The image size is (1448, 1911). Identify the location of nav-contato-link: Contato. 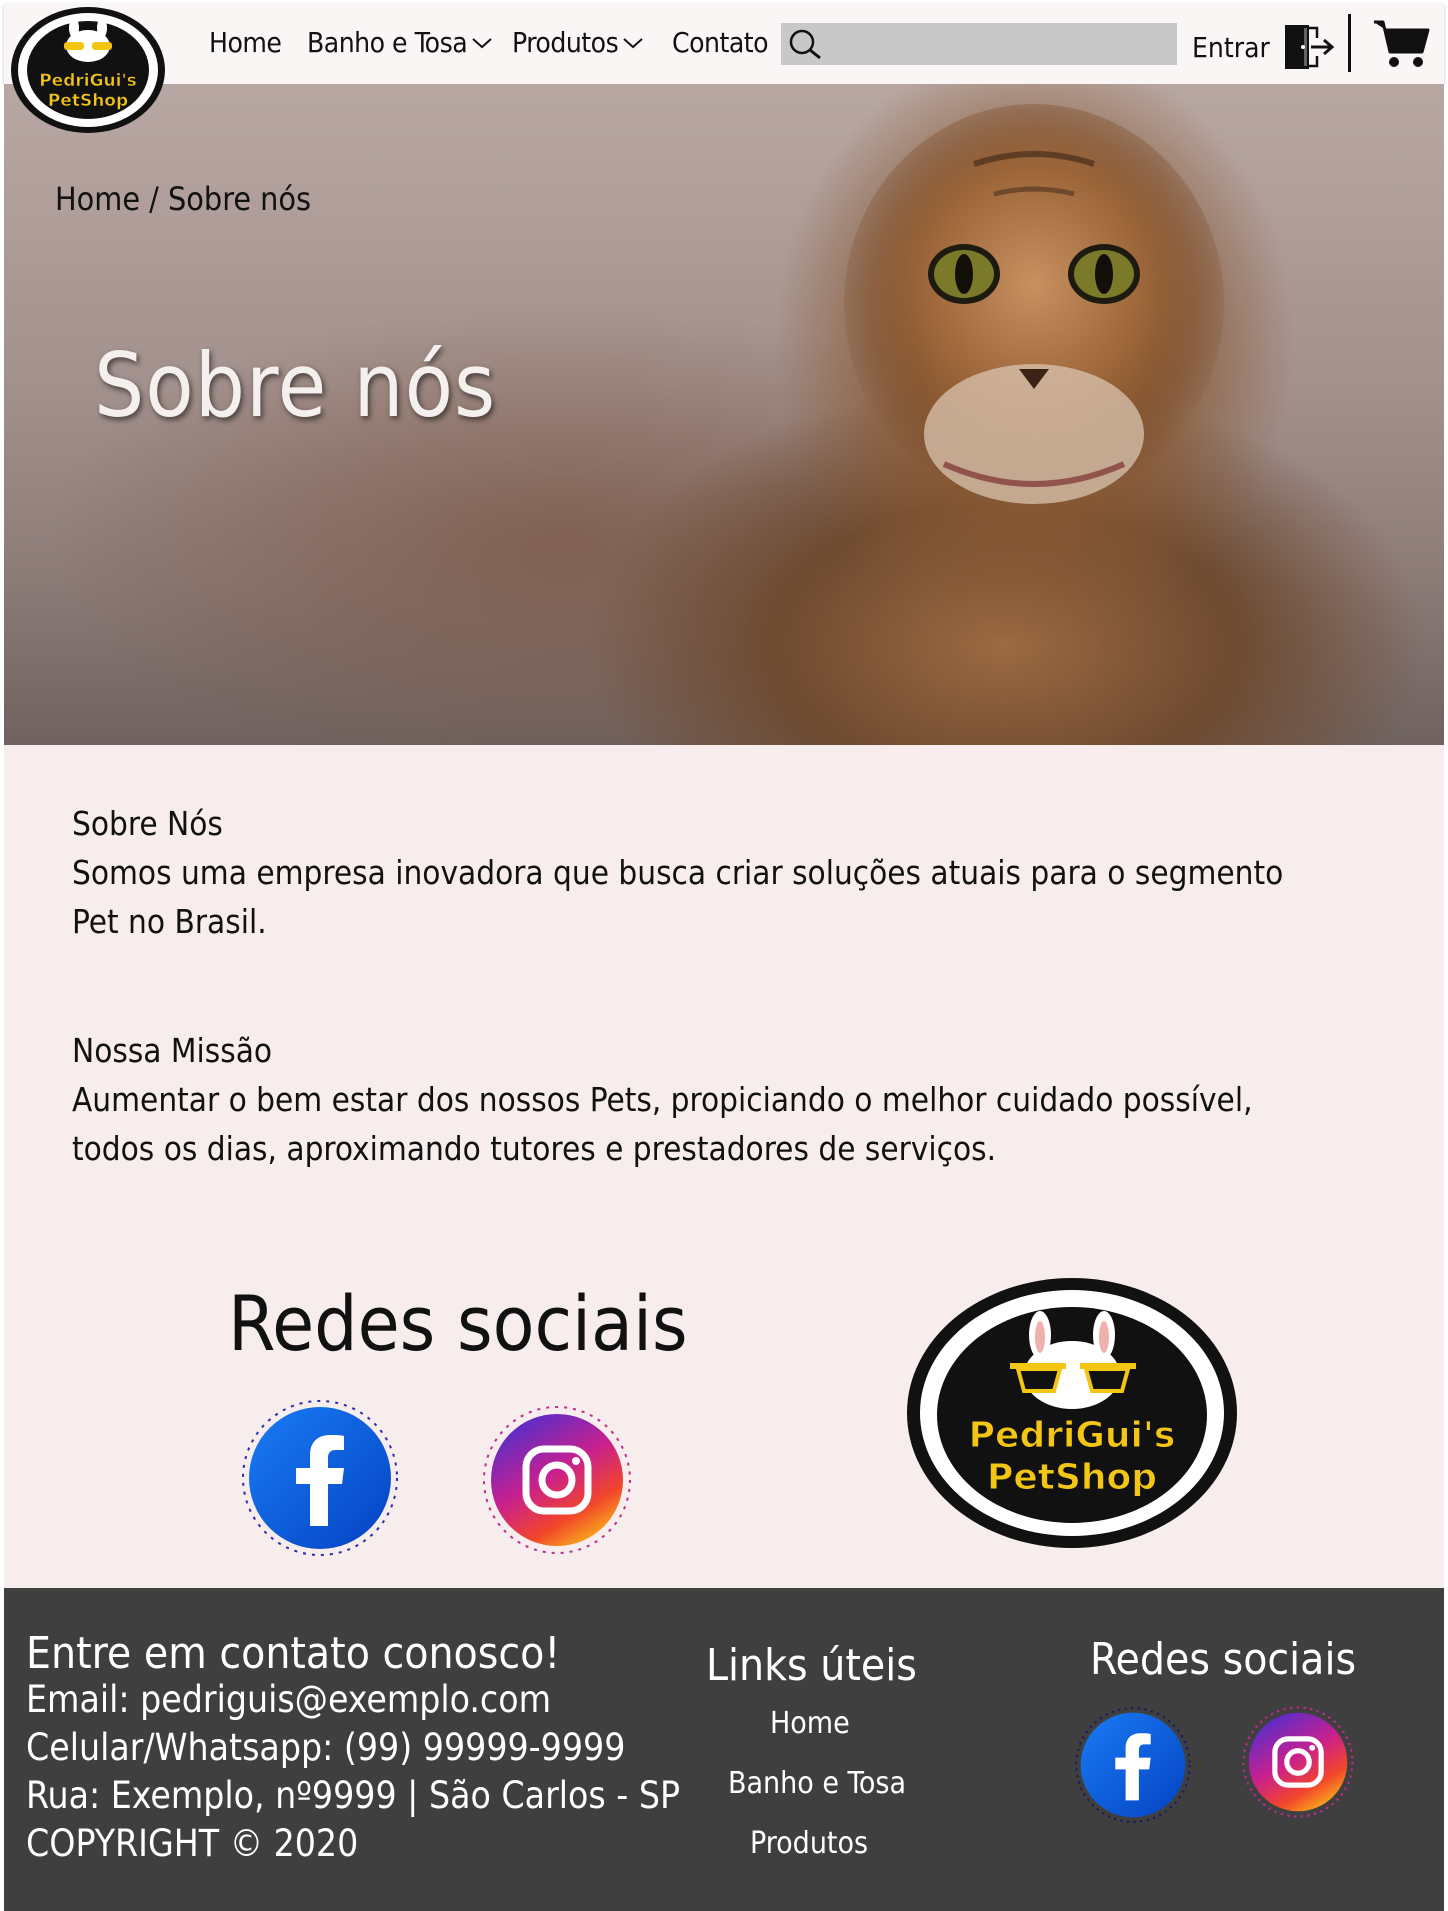
(720, 42).